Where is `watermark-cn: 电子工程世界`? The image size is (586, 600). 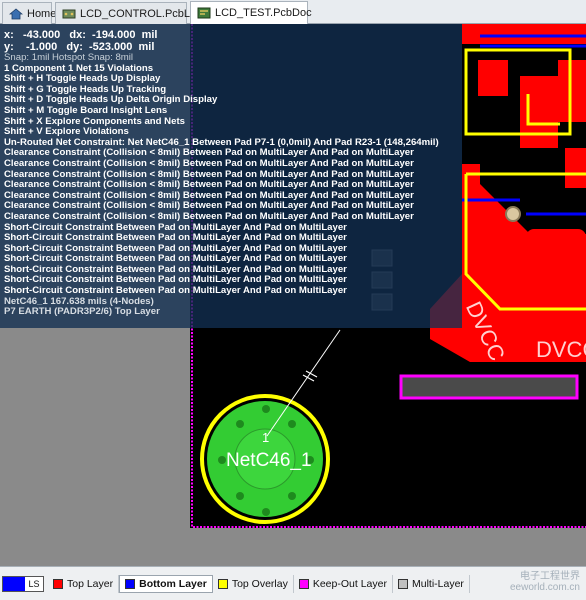
watermark-cn: 电子工程世界 is located at coordinates (550, 576).